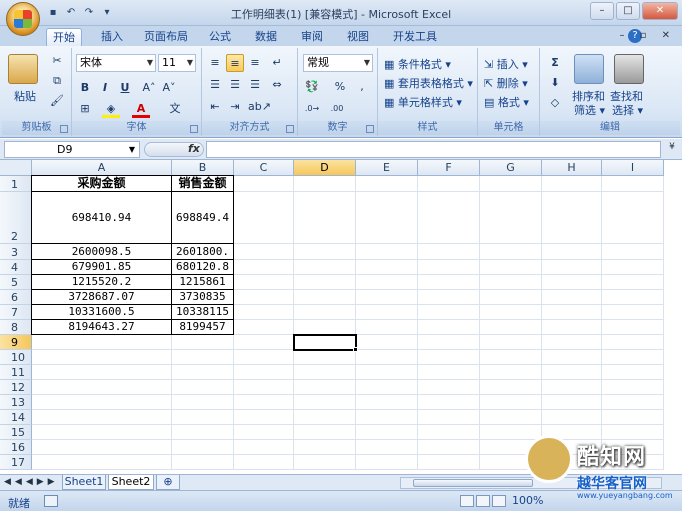 Image resolution: width=682 pixels, height=511 pixels. I want to click on row-header-14: 14, so click(16, 417).